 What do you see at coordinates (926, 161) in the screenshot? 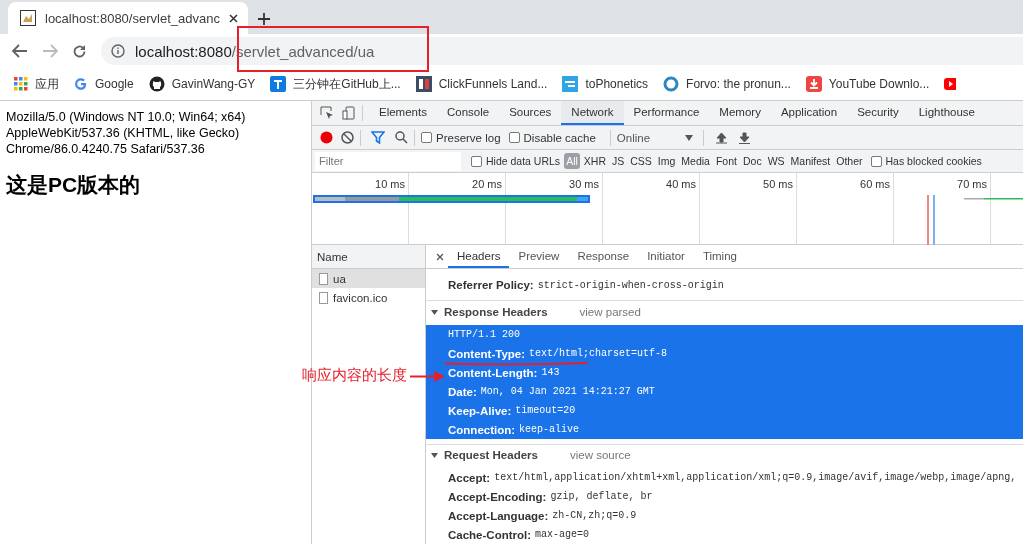
I see `checkbox: Has blocked cookies` at bounding box center [926, 161].